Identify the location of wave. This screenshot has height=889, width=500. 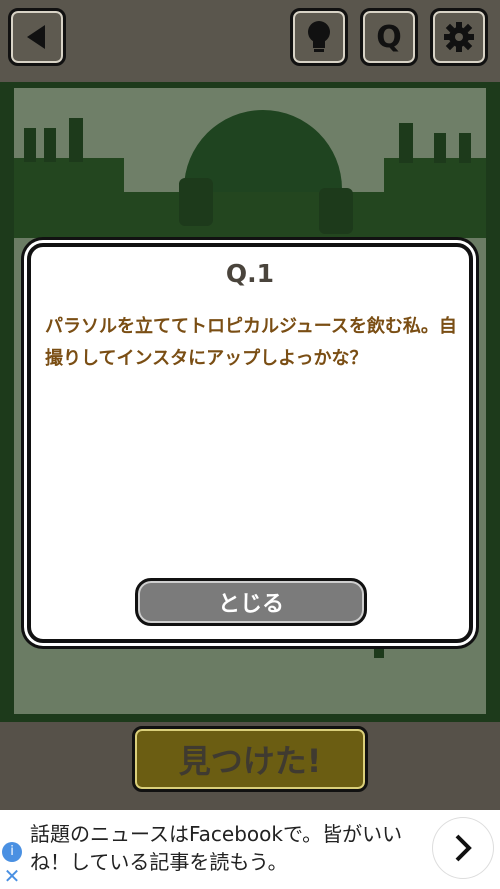
(250, 215).